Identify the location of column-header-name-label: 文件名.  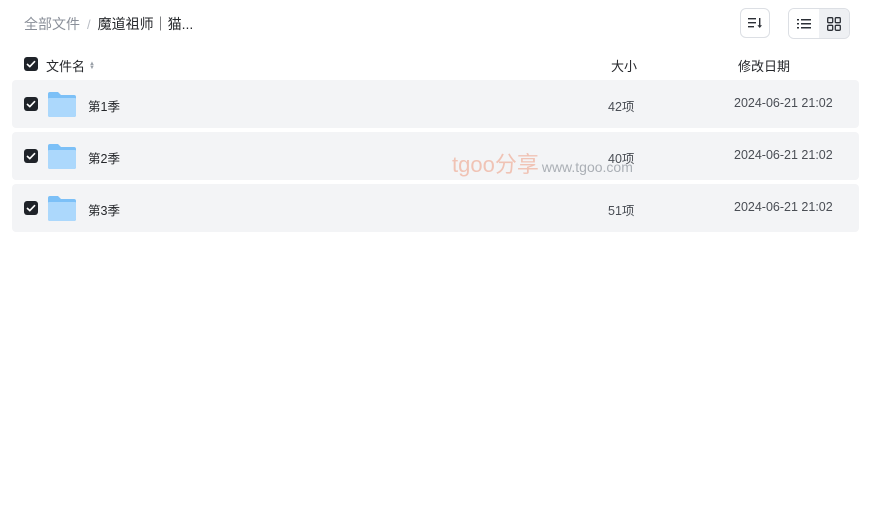
(66, 66).